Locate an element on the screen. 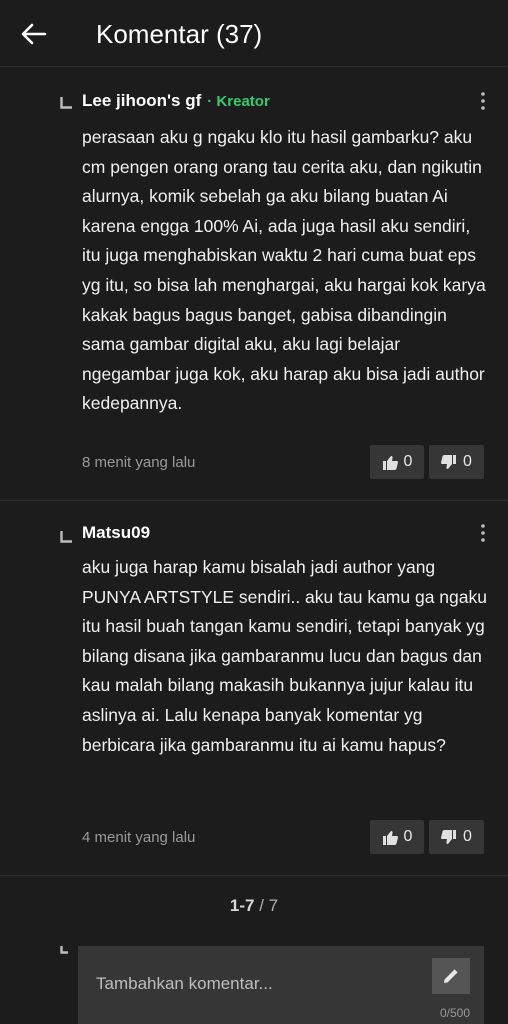 This screenshot has width=508, height=1024. page-title: Komentar (37) is located at coordinates (179, 34).